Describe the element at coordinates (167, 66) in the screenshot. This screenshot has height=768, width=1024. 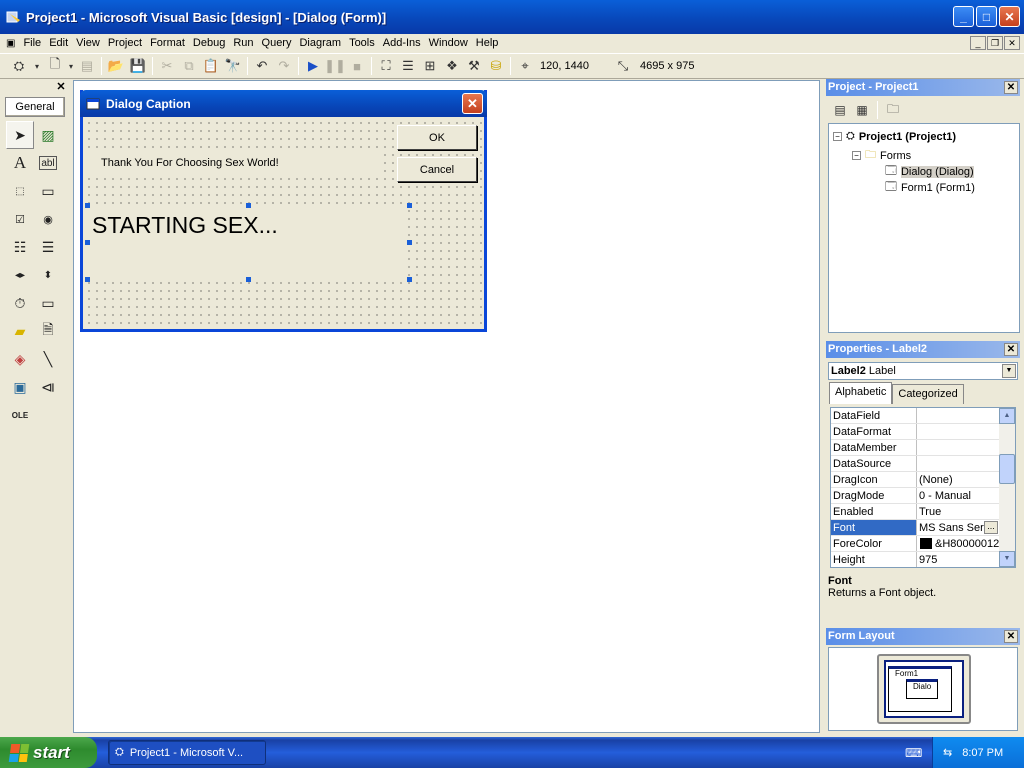
I see `cut-icon: ✂` at that location.